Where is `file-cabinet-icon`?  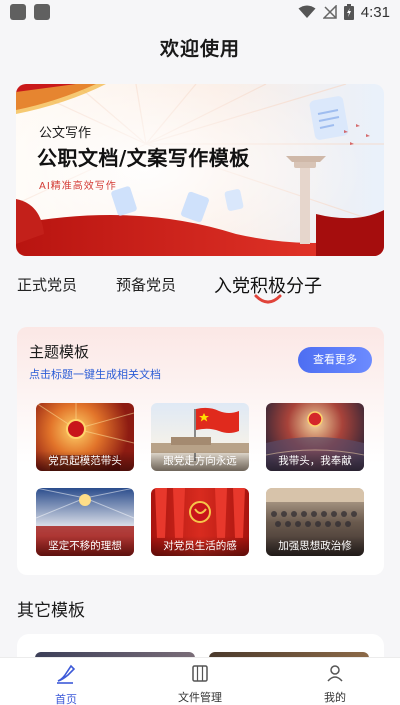 file-cabinet-icon is located at coordinates (200, 673).